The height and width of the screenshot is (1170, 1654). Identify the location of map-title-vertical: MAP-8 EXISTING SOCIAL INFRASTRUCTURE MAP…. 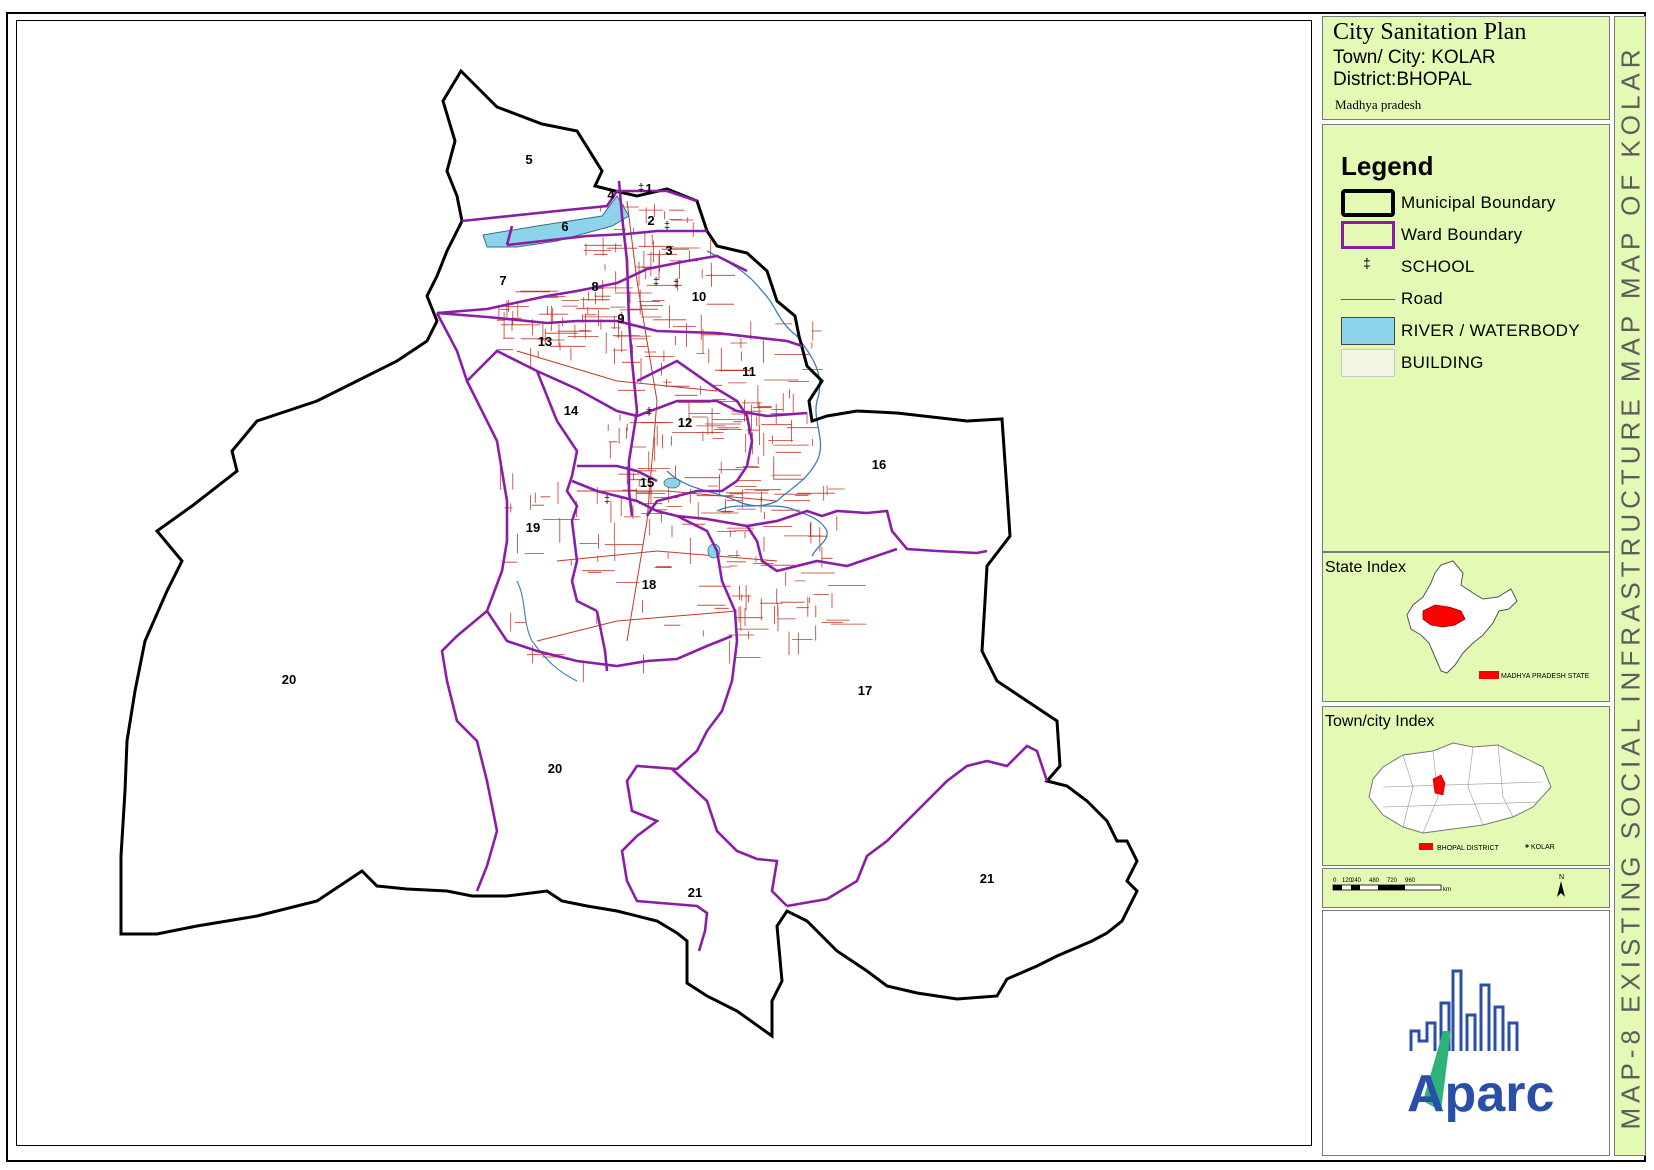
(1630, 587).